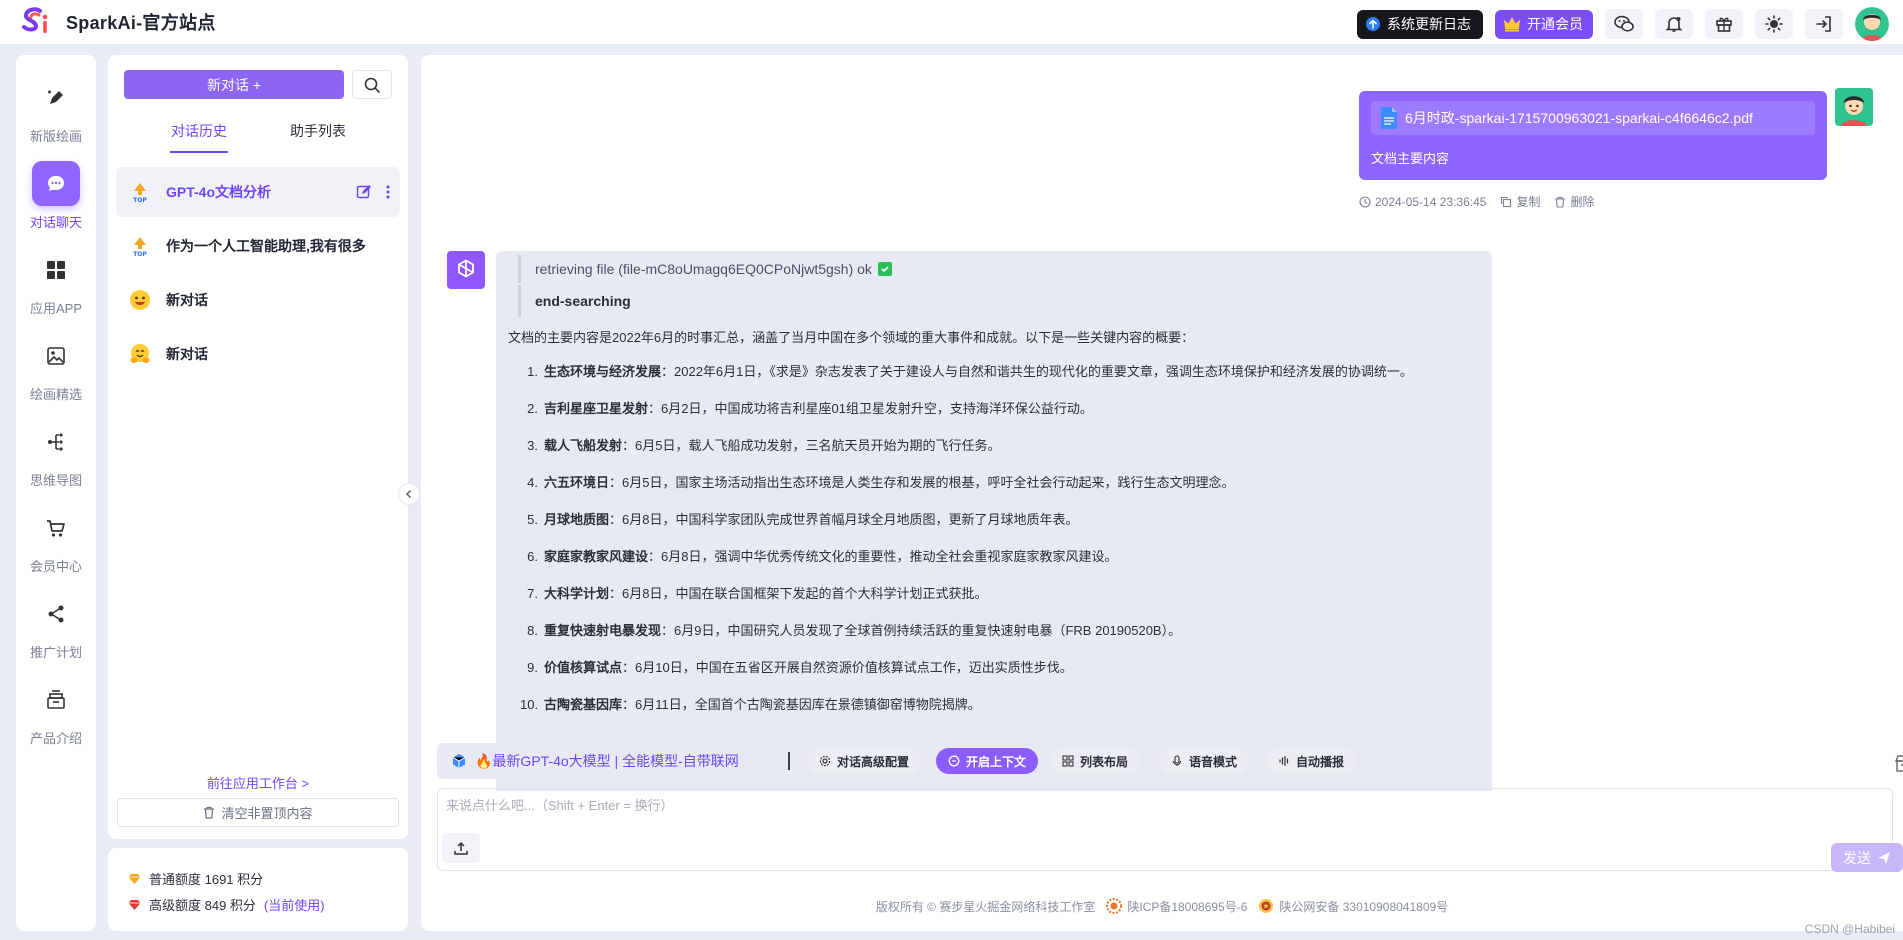  What do you see at coordinates (757, 593) in the screenshot?
I see `list-item: 7. 大科学计划：6月8日，中国在联合国框架下发起的首个大科学计划正式获批。` at bounding box center [757, 593].